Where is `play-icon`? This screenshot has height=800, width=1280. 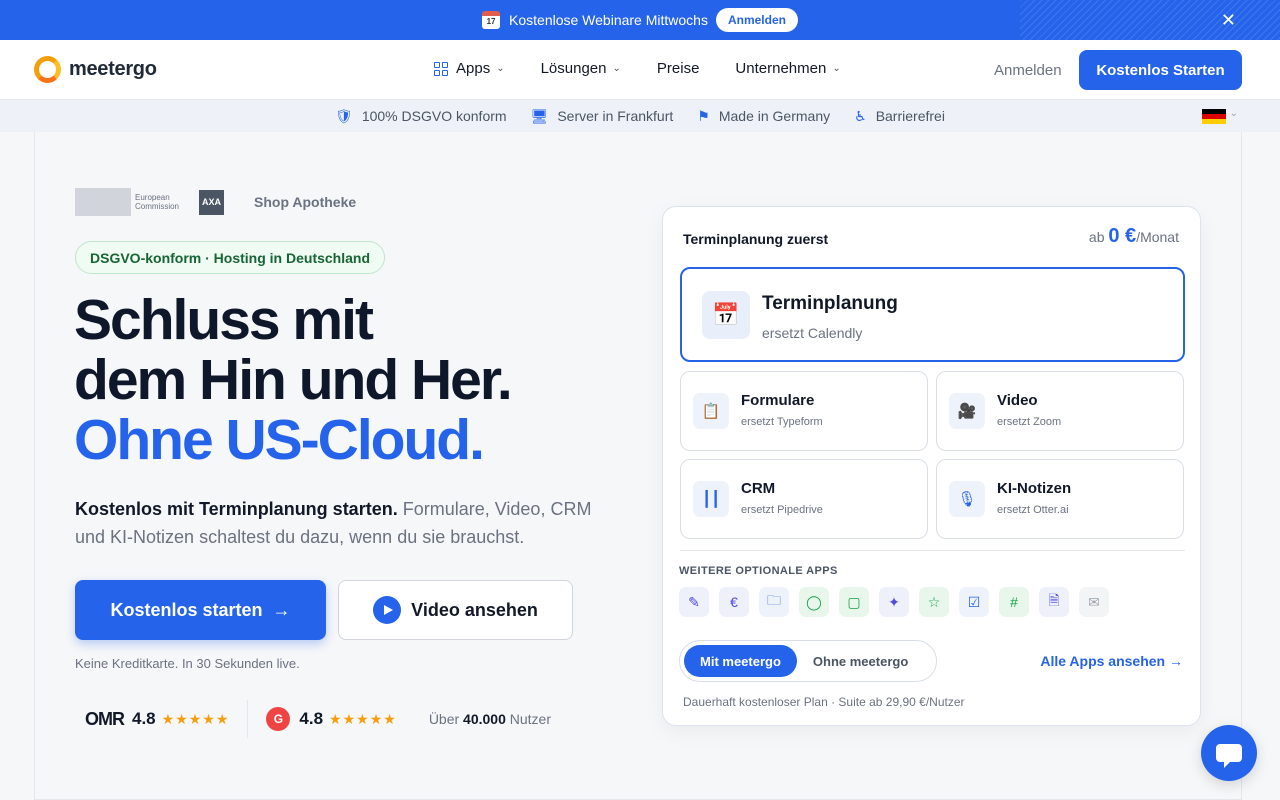
play-icon is located at coordinates (387, 610).